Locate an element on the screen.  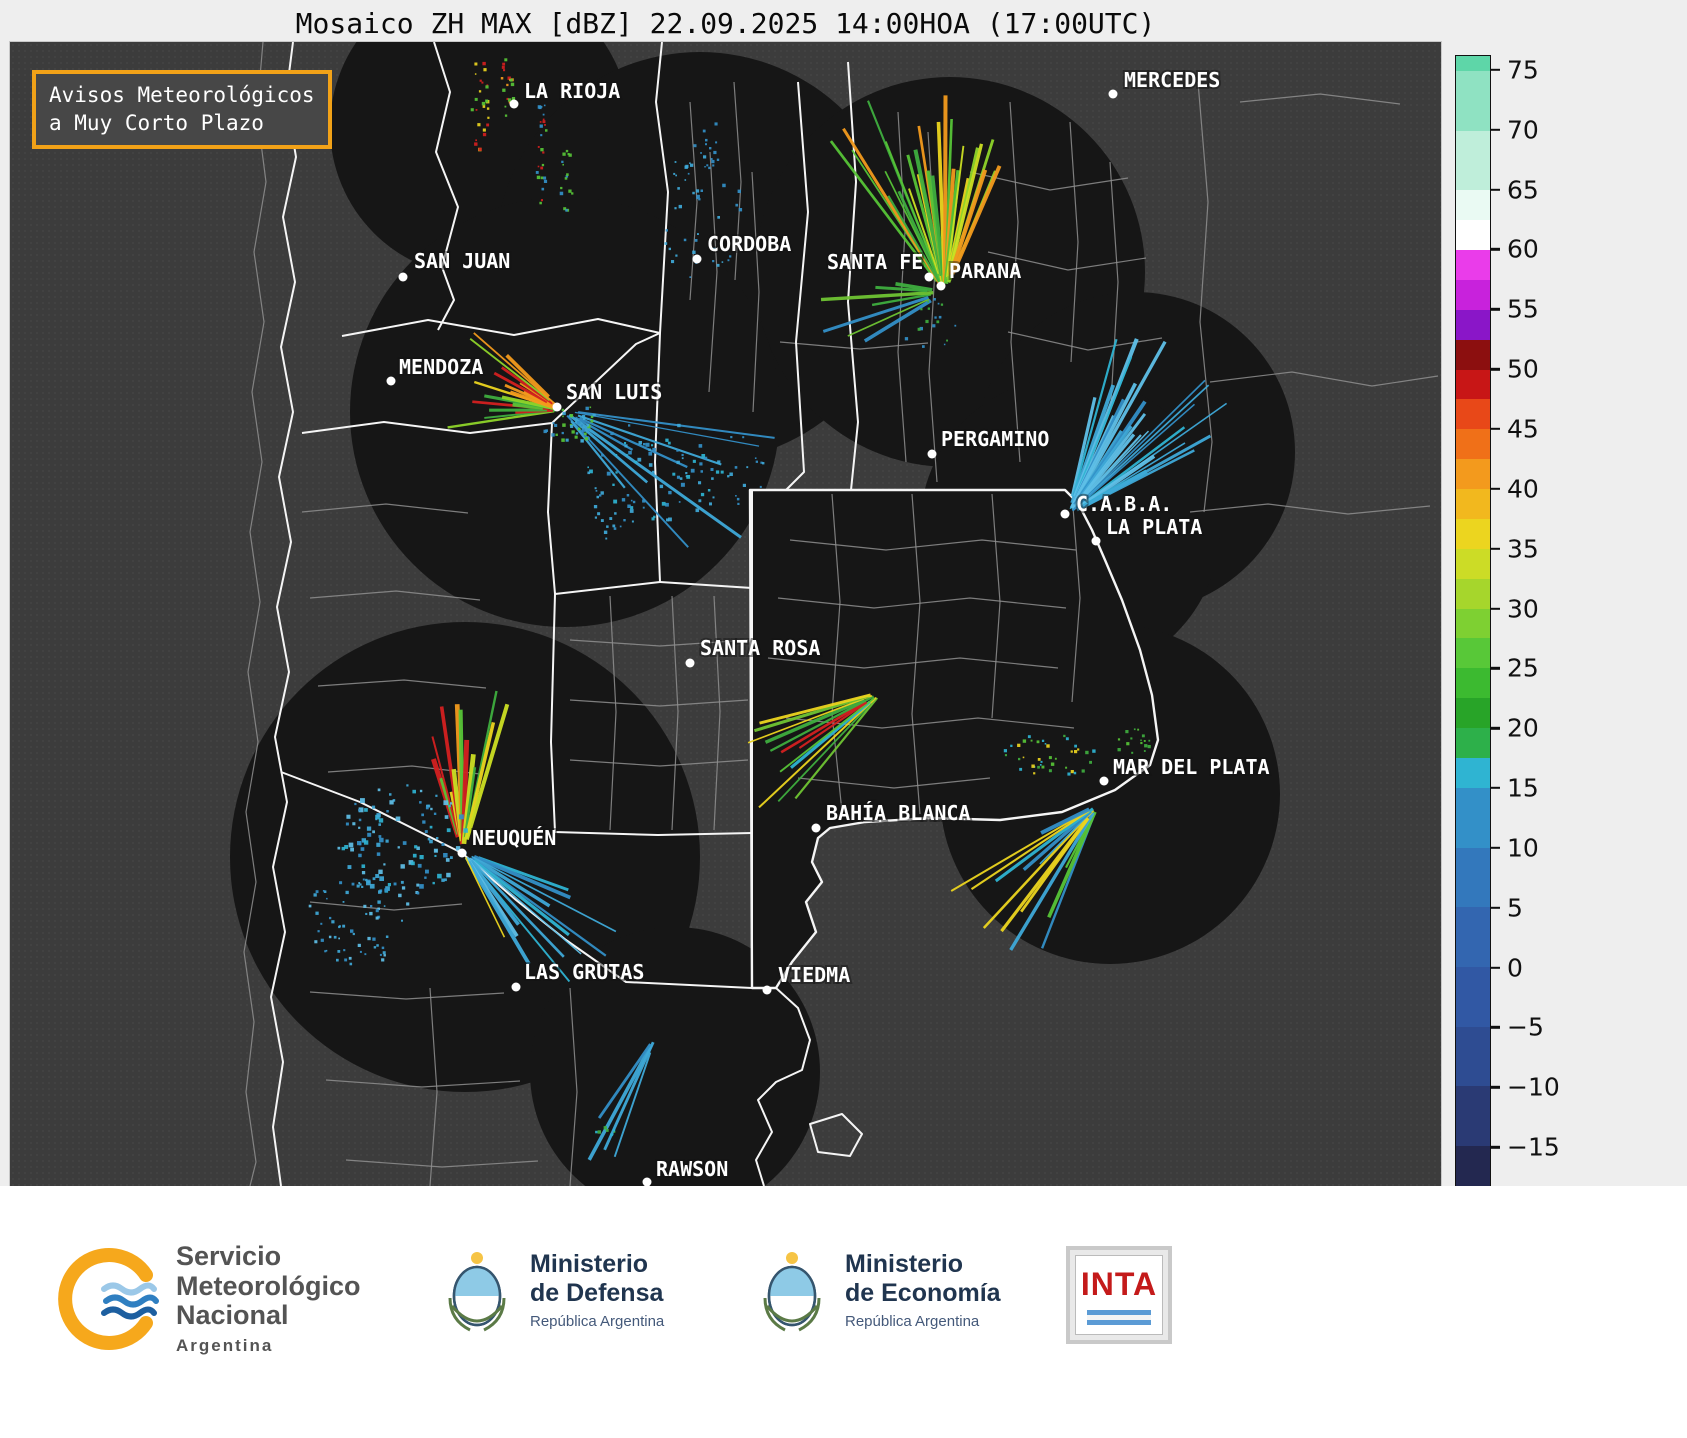
city-label: MAR DEL PLATA is located at coordinates (1191, 767).